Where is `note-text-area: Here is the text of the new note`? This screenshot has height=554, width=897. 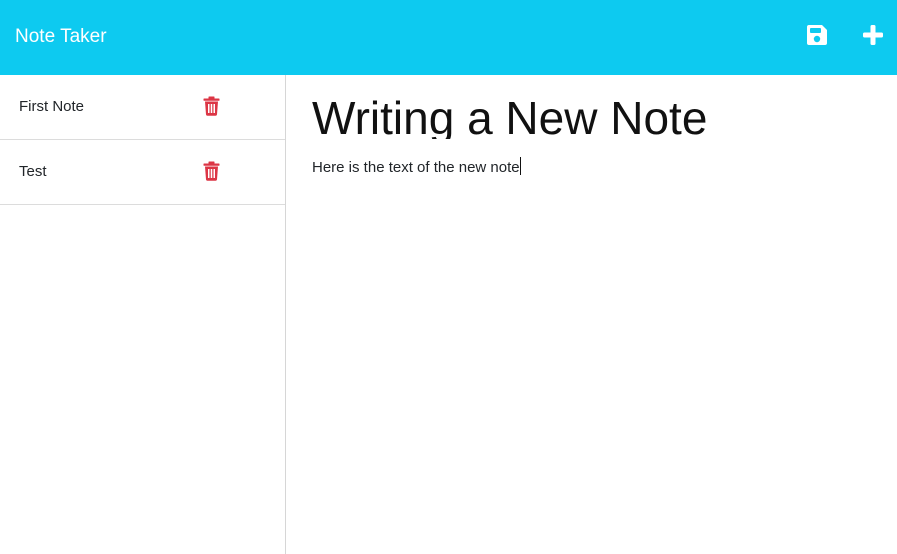 note-text-area: Here is the text of the new note is located at coordinates (416, 167).